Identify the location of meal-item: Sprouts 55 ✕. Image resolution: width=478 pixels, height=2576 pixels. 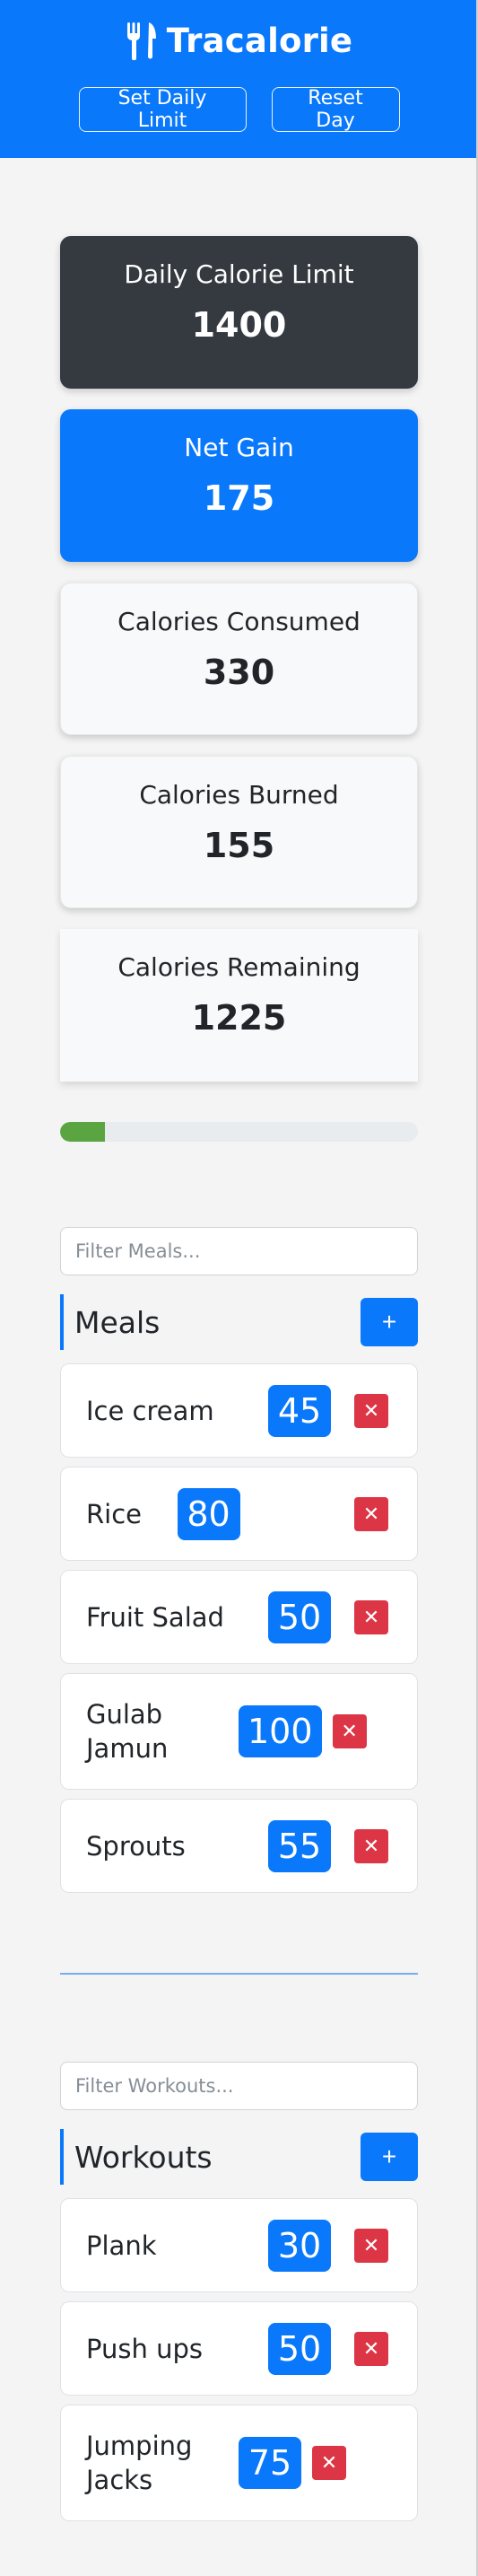
(239, 1846).